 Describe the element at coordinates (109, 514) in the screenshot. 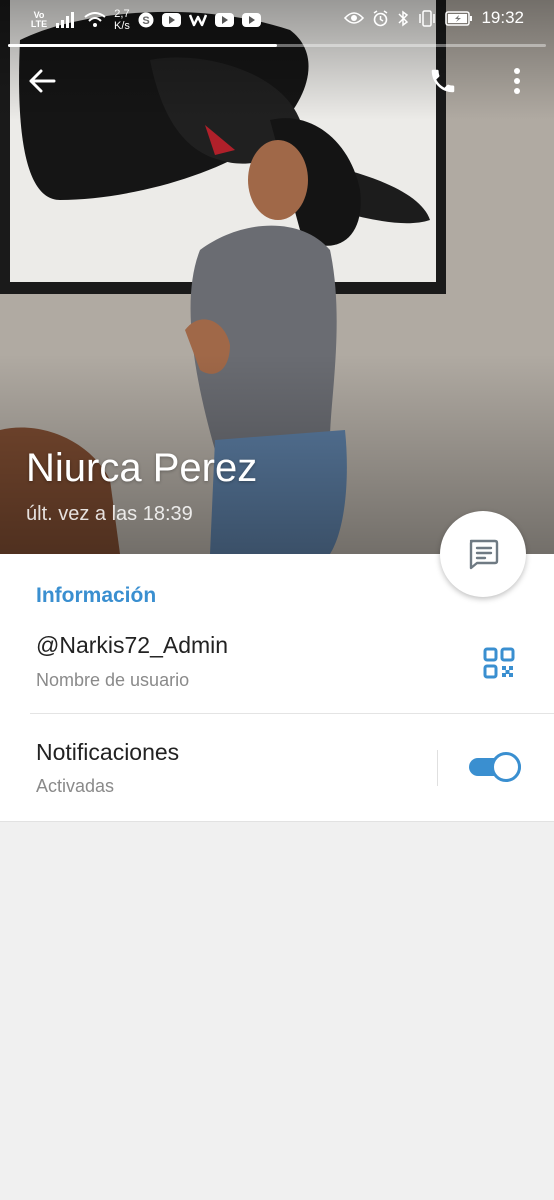

I see `last-seen-status: últ. vez a las 18:39` at that location.